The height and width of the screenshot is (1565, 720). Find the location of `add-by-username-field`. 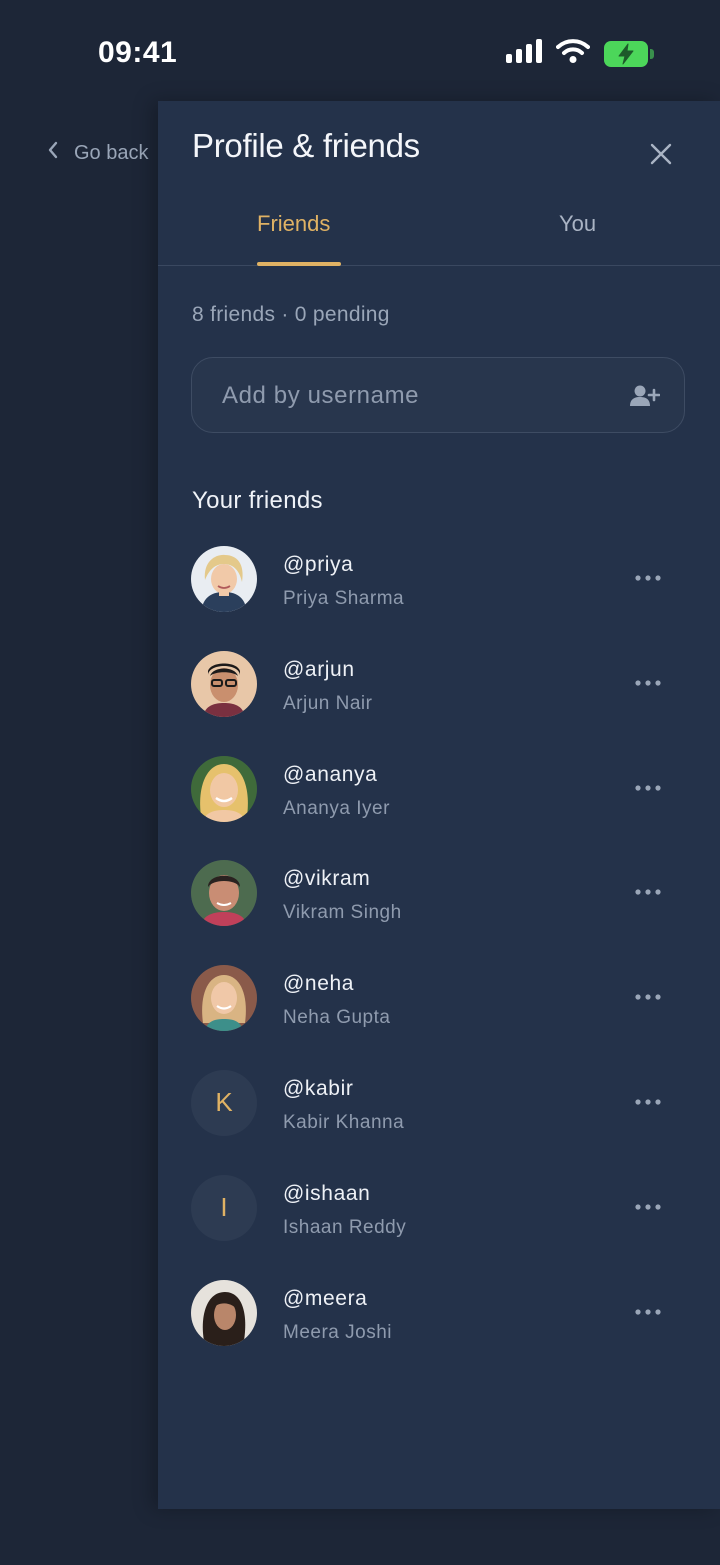

add-by-username-field is located at coordinates (438, 395).